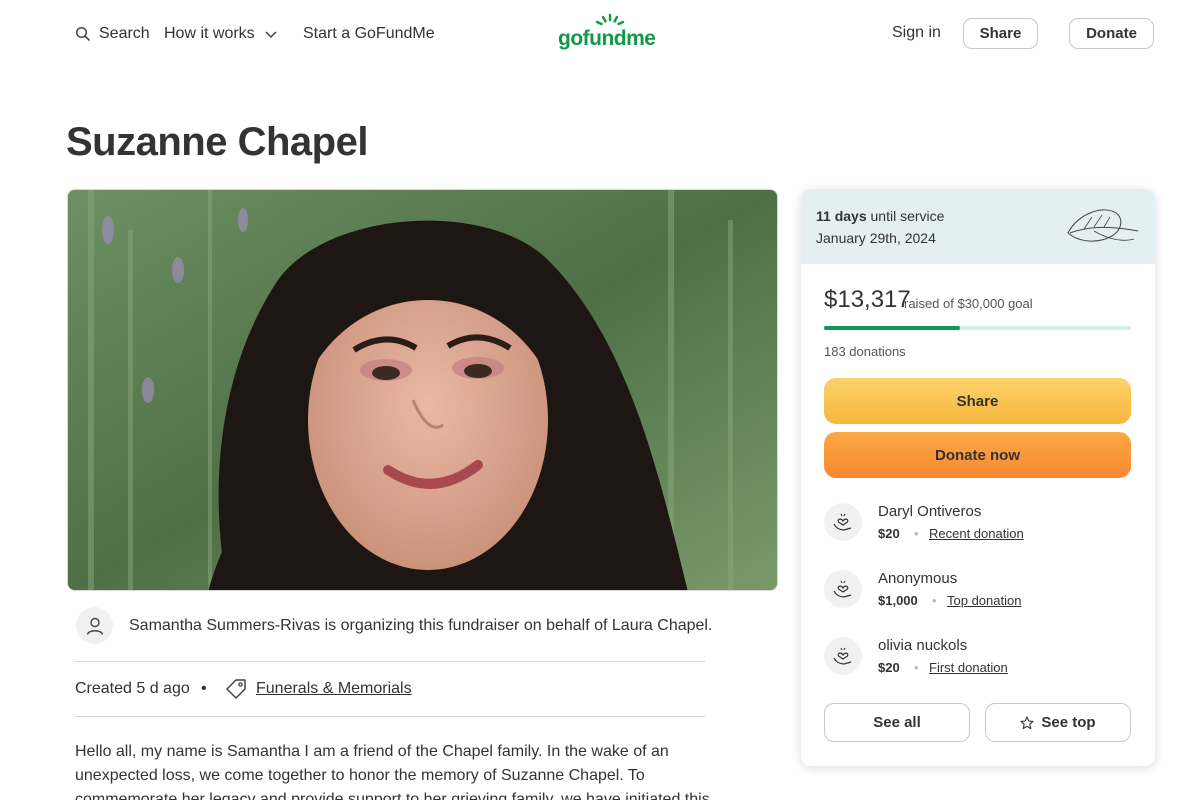  What do you see at coordinates (334, 689) in the screenshot?
I see `category-link: Funerals & Memorials` at bounding box center [334, 689].